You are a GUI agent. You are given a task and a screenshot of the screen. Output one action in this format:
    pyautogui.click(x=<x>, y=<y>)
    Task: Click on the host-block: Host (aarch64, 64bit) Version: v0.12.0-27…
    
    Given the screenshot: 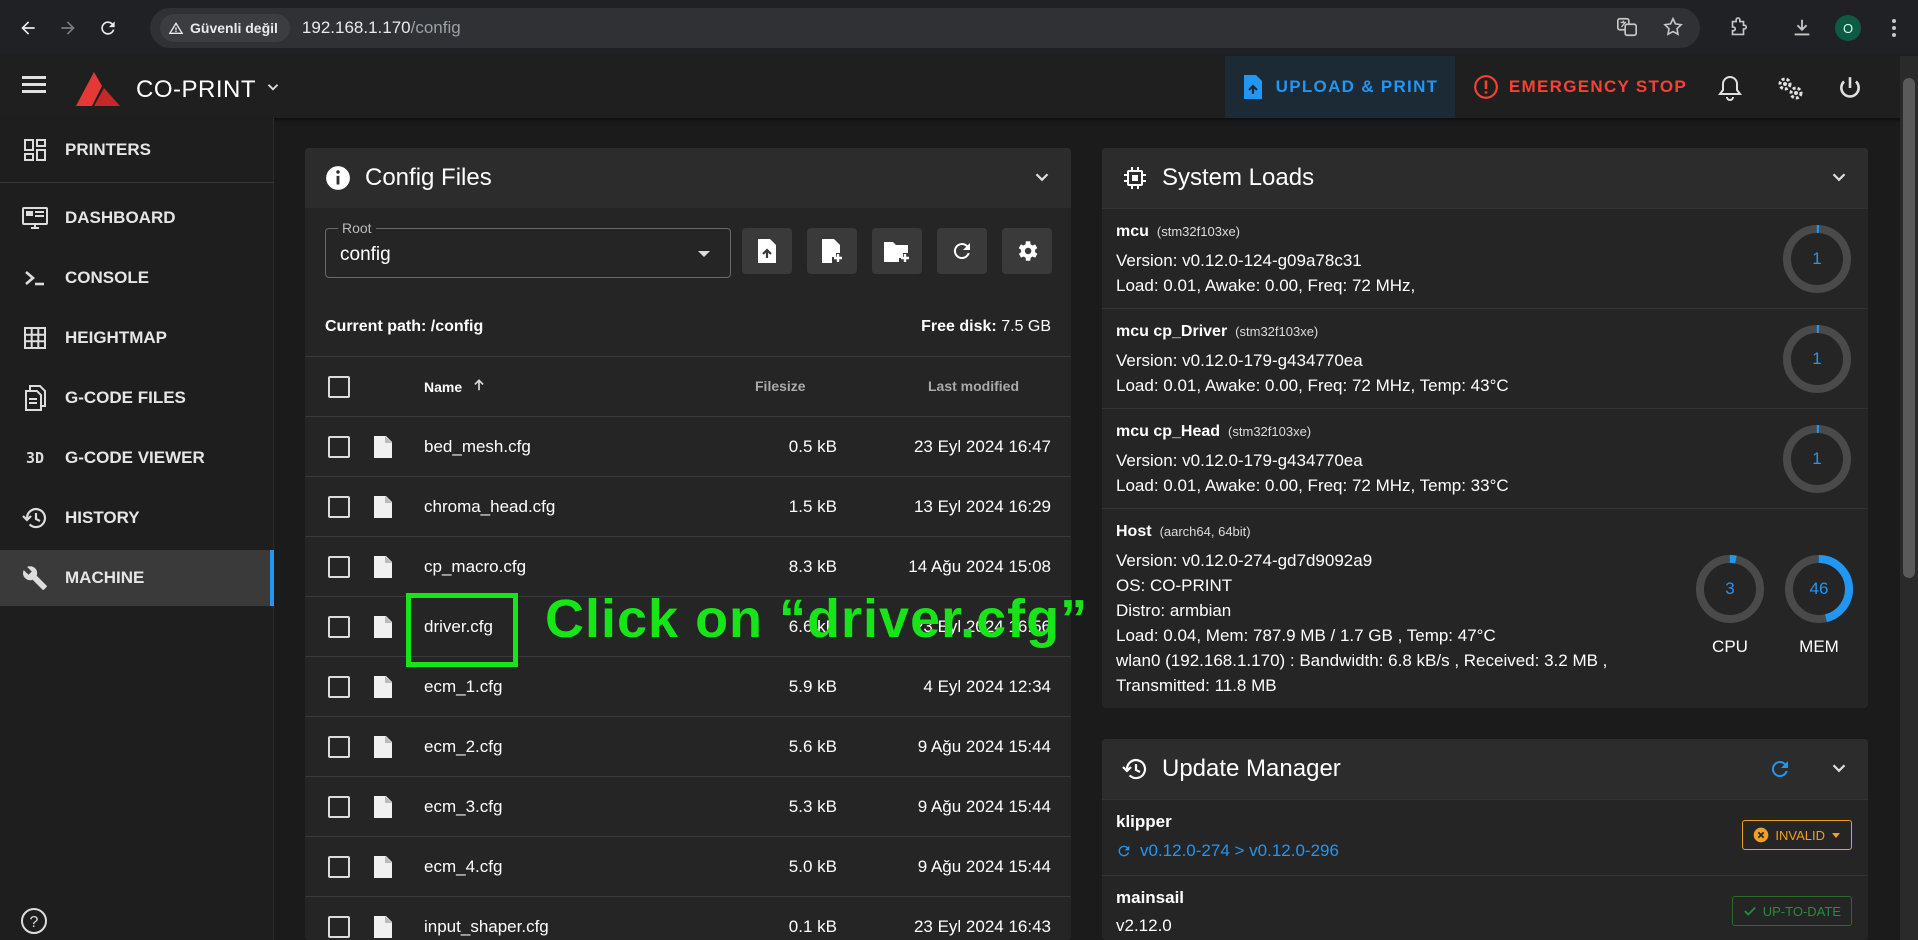 What is the action you would take?
    pyautogui.click(x=1485, y=608)
    